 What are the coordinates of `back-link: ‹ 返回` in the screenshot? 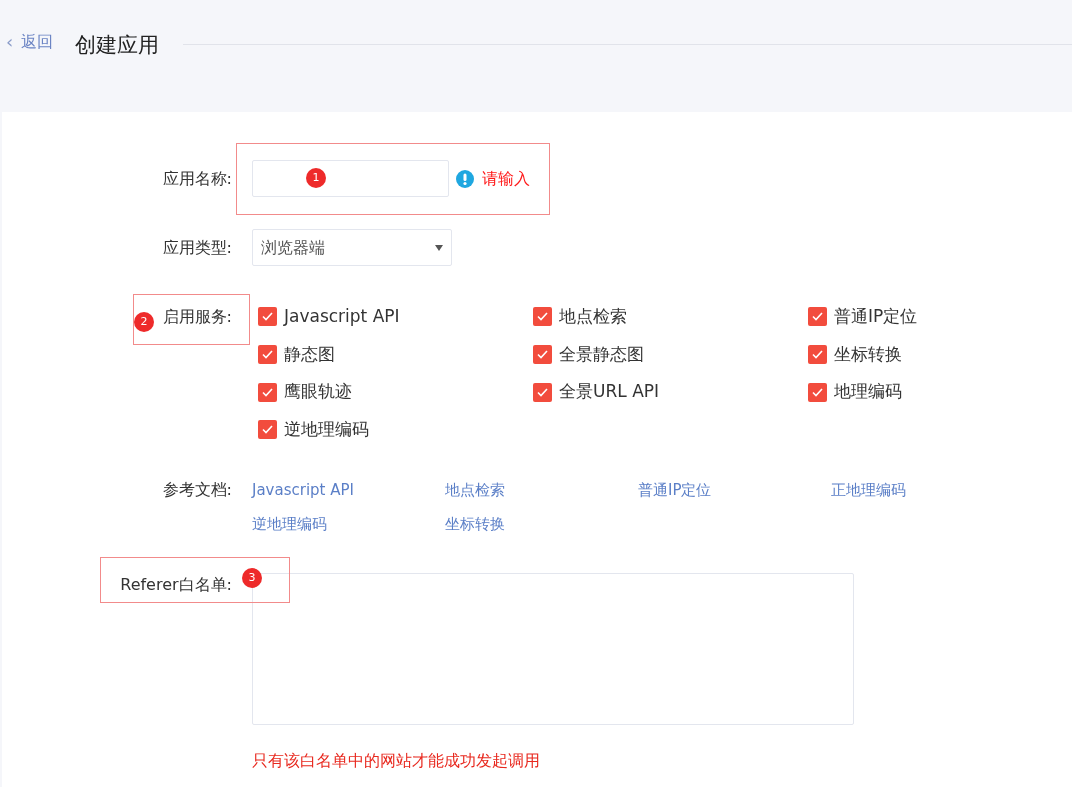 It's located at (30, 42).